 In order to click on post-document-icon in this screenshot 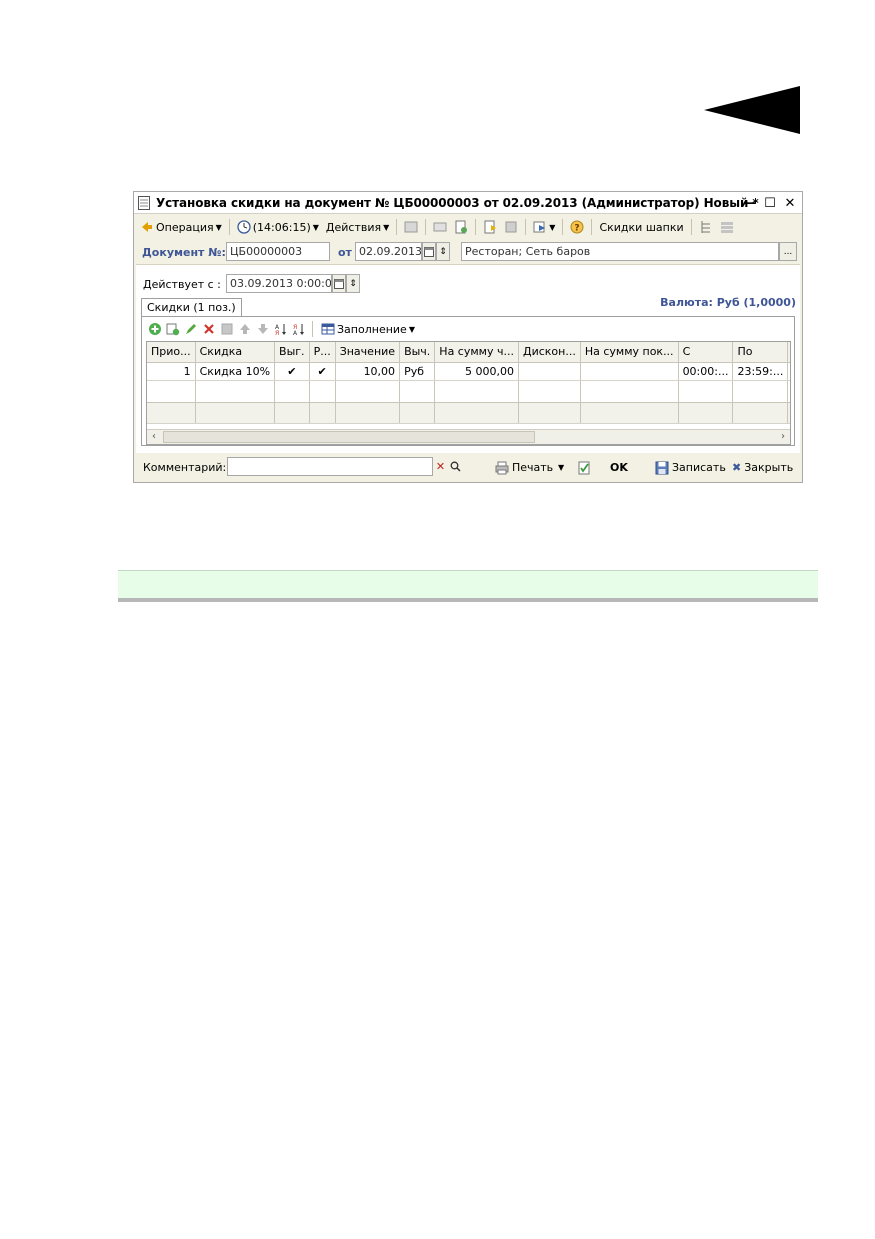, I will do `click(411, 227)`.